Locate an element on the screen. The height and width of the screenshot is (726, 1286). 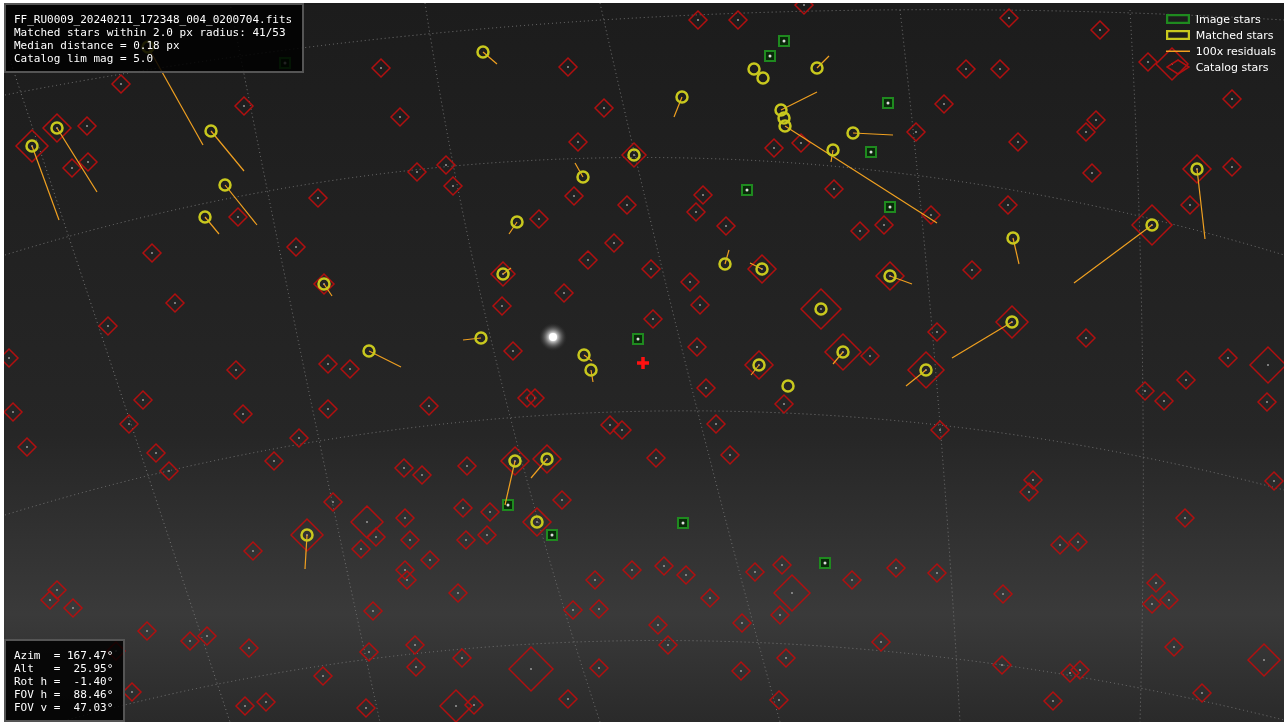
info-text: Alt = 25.95° is located at coordinates (64, 668).